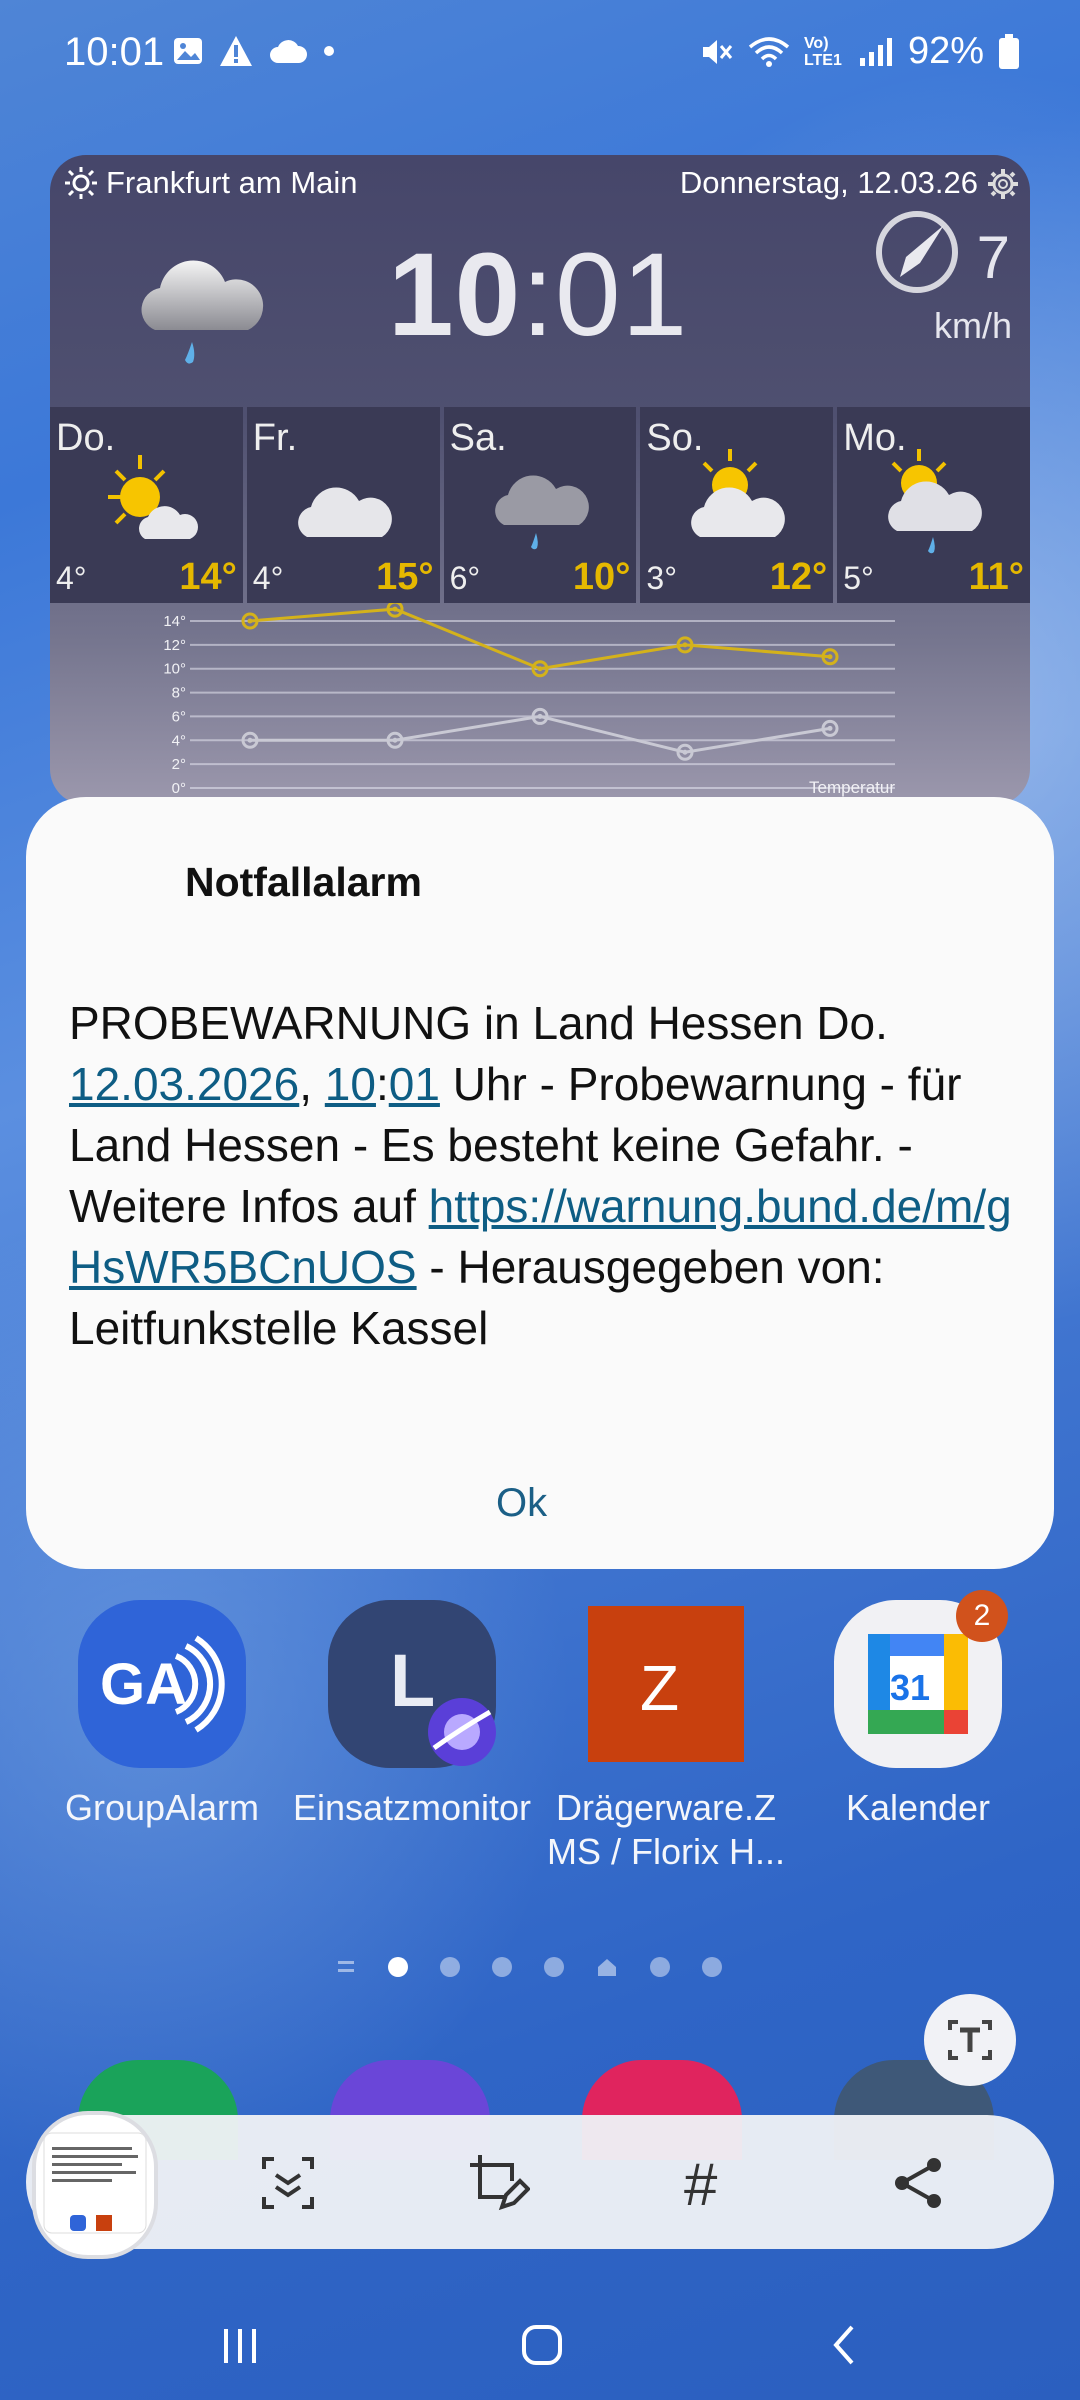 The width and height of the screenshot is (1080, 2400). Describe the element at coordinates (659, 1688) in the screenshot. I see `svg-text: Z` at that location.